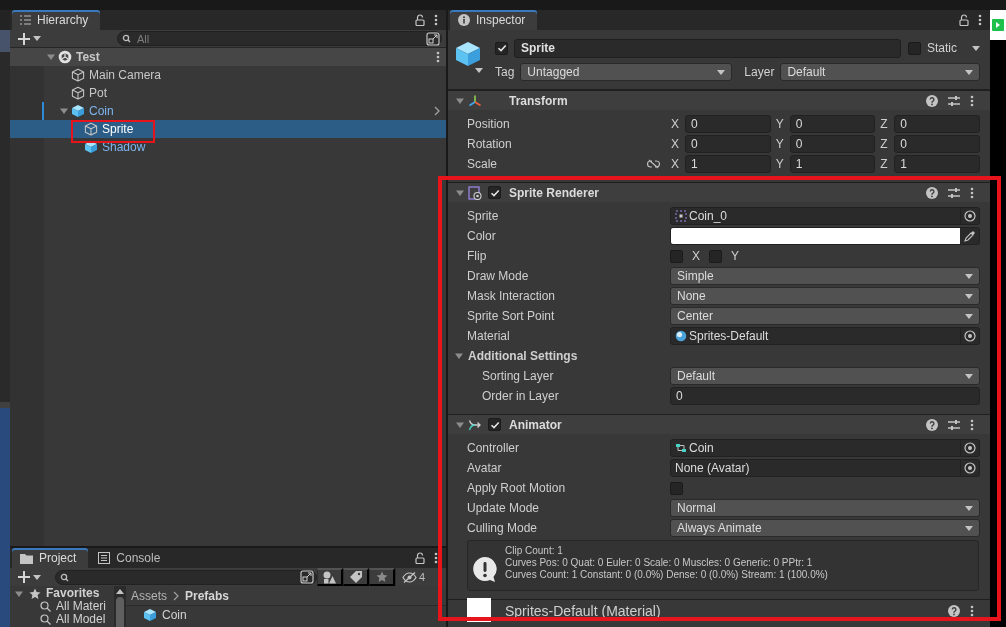 This screenshot has width=1006, height=627. What do you see at coordinates (150, 615) in the screenshot?
I see `prefab-cube-icon` at bounding box center [150, 615].